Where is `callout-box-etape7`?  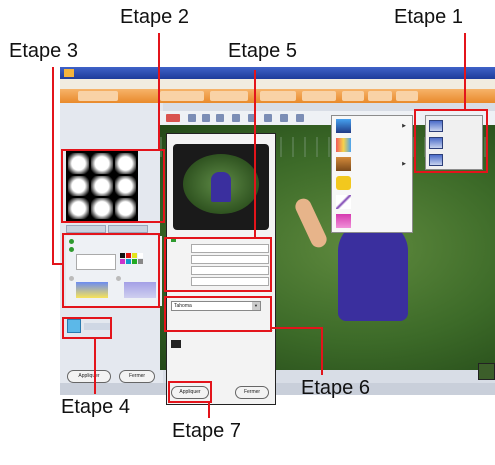 callout-box-etape7 is located at coordinates (190, 392).